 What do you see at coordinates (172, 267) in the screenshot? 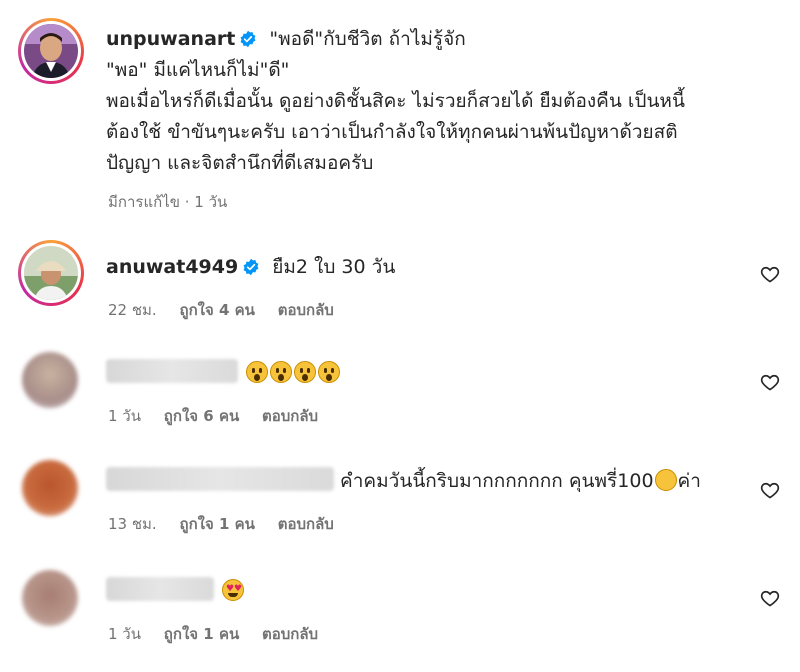
I see `commenter-username: anuwat4949` at bounding box center [172, 267].